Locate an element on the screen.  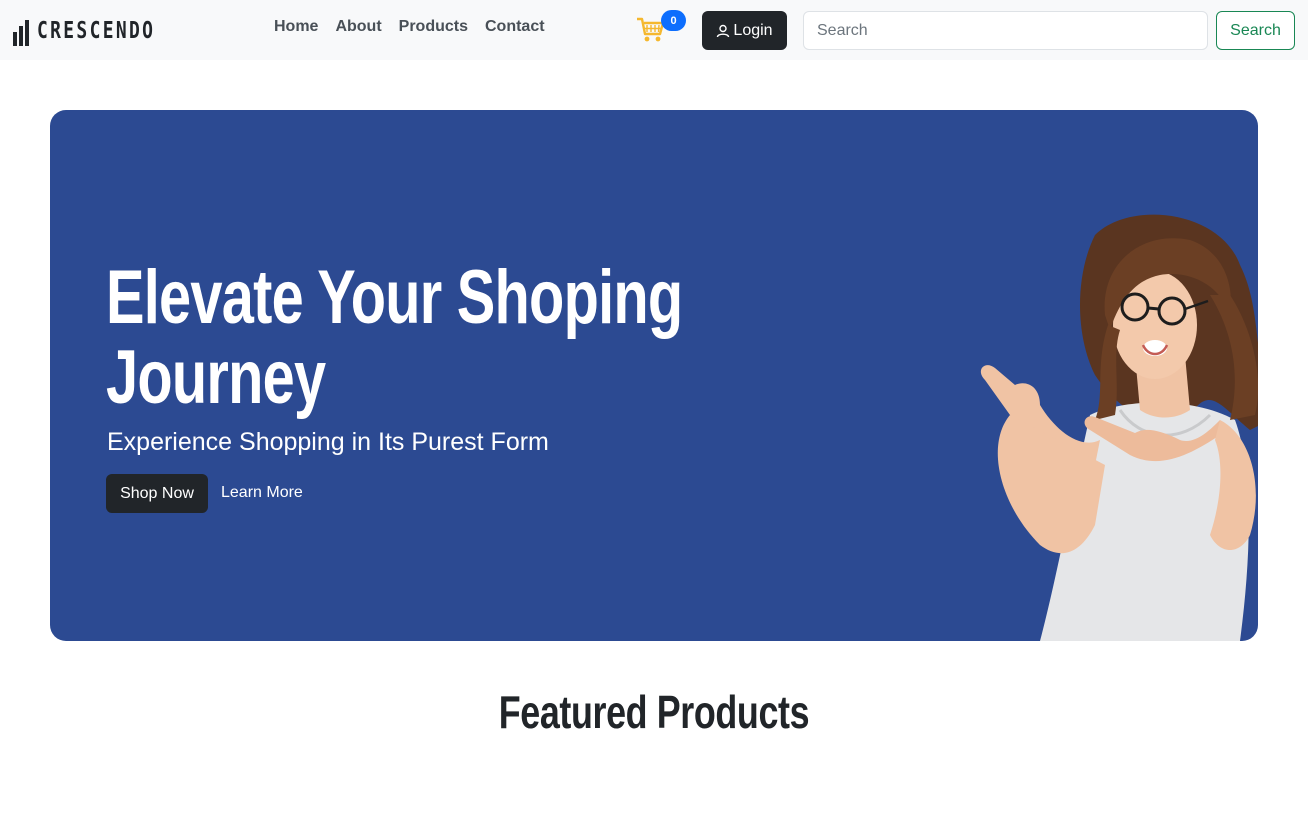
login-label: Login is located at coordinates (753, 30).